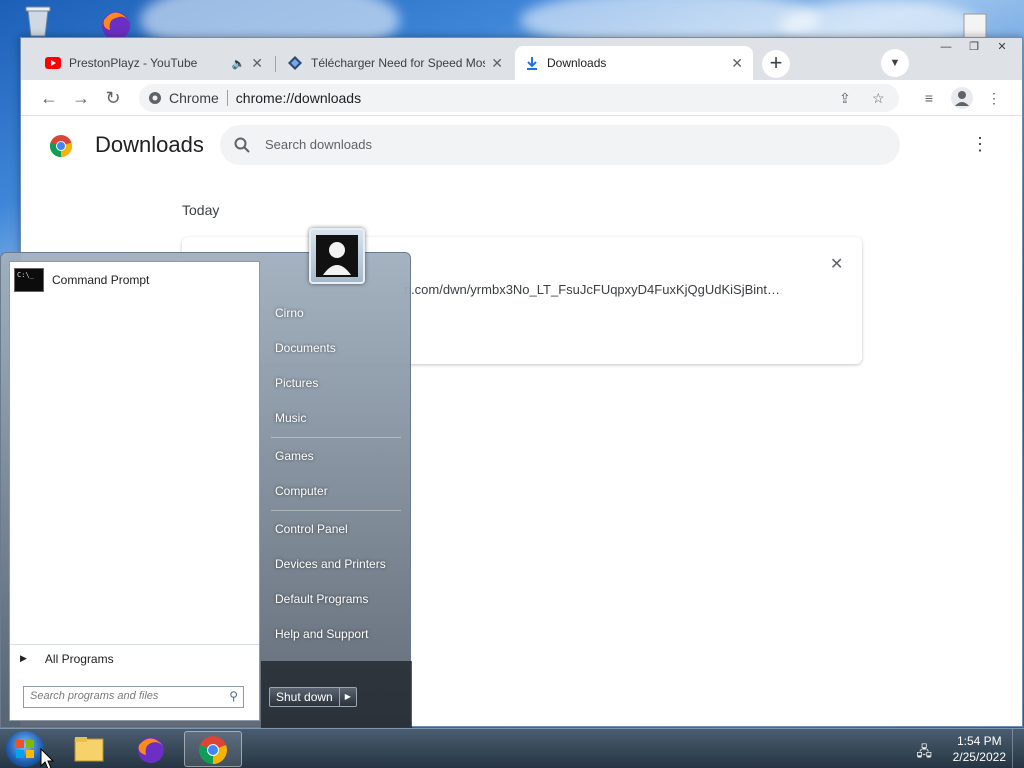  Describe the element at coordinates (49, 98) in the screenshot. I see `back-arrow-icon: ←` at that location.